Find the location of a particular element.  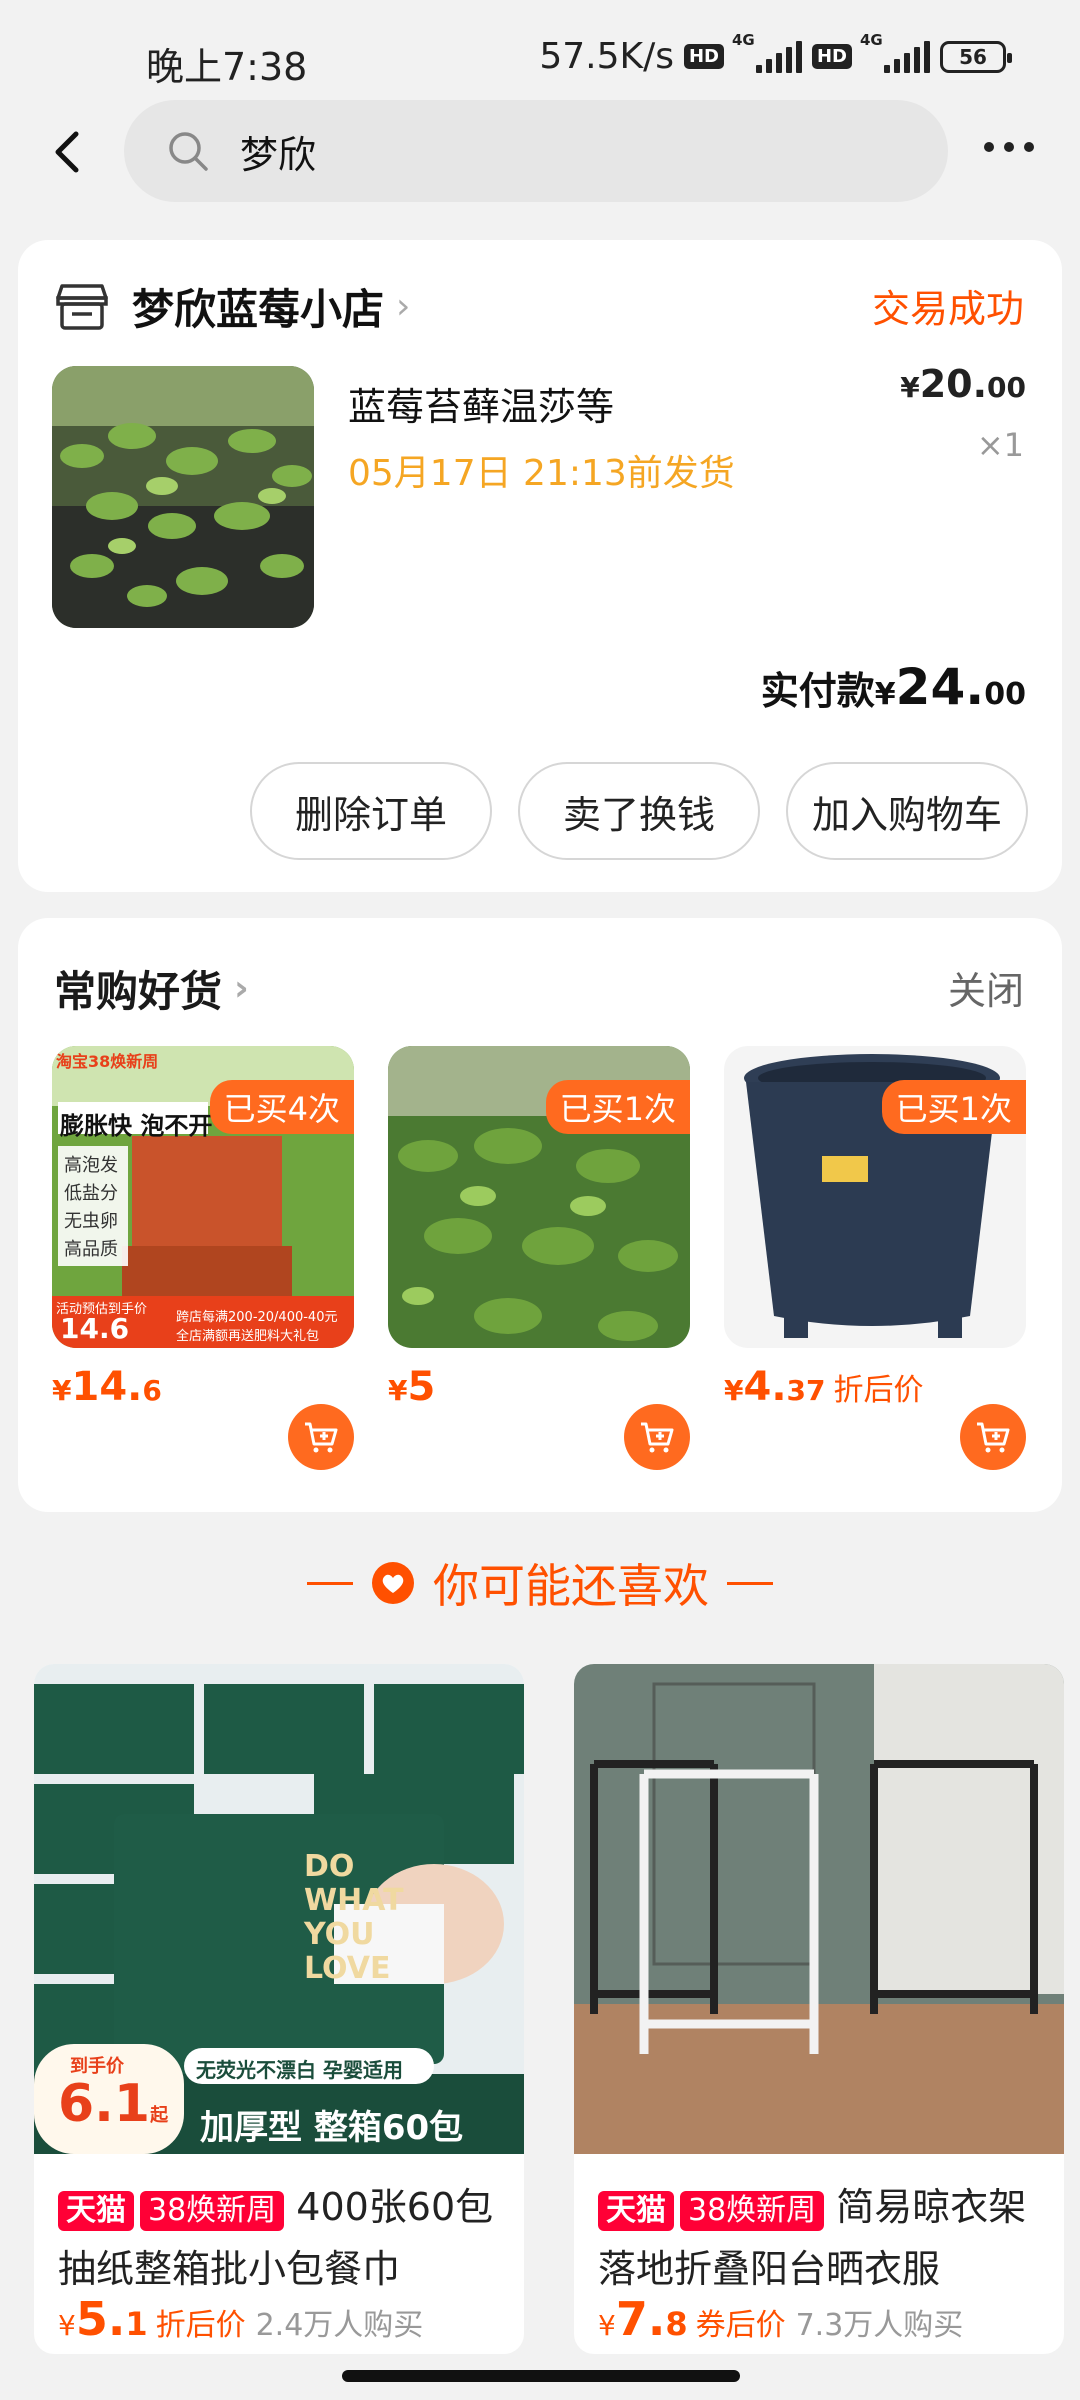

back-arrow-icon is located at coordinates (67, 152).